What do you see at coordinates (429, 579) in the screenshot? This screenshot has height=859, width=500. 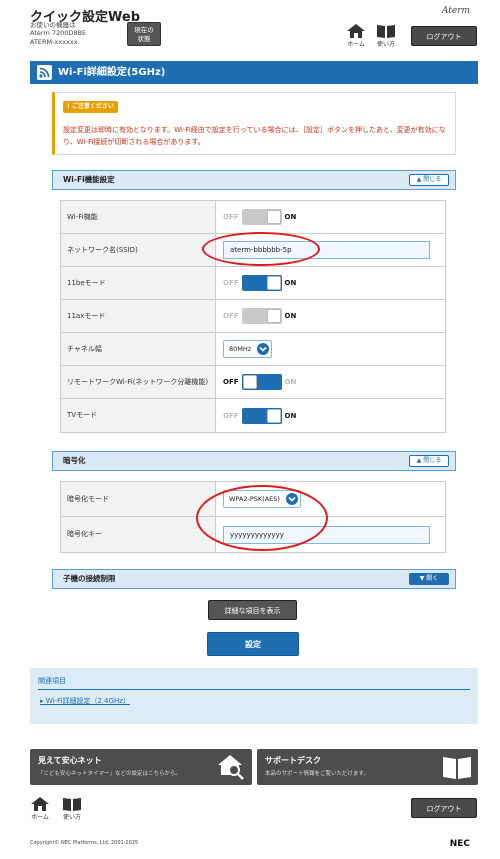 I see `expand-child-button: ▼ 開く` at bounding box center [429, 579].